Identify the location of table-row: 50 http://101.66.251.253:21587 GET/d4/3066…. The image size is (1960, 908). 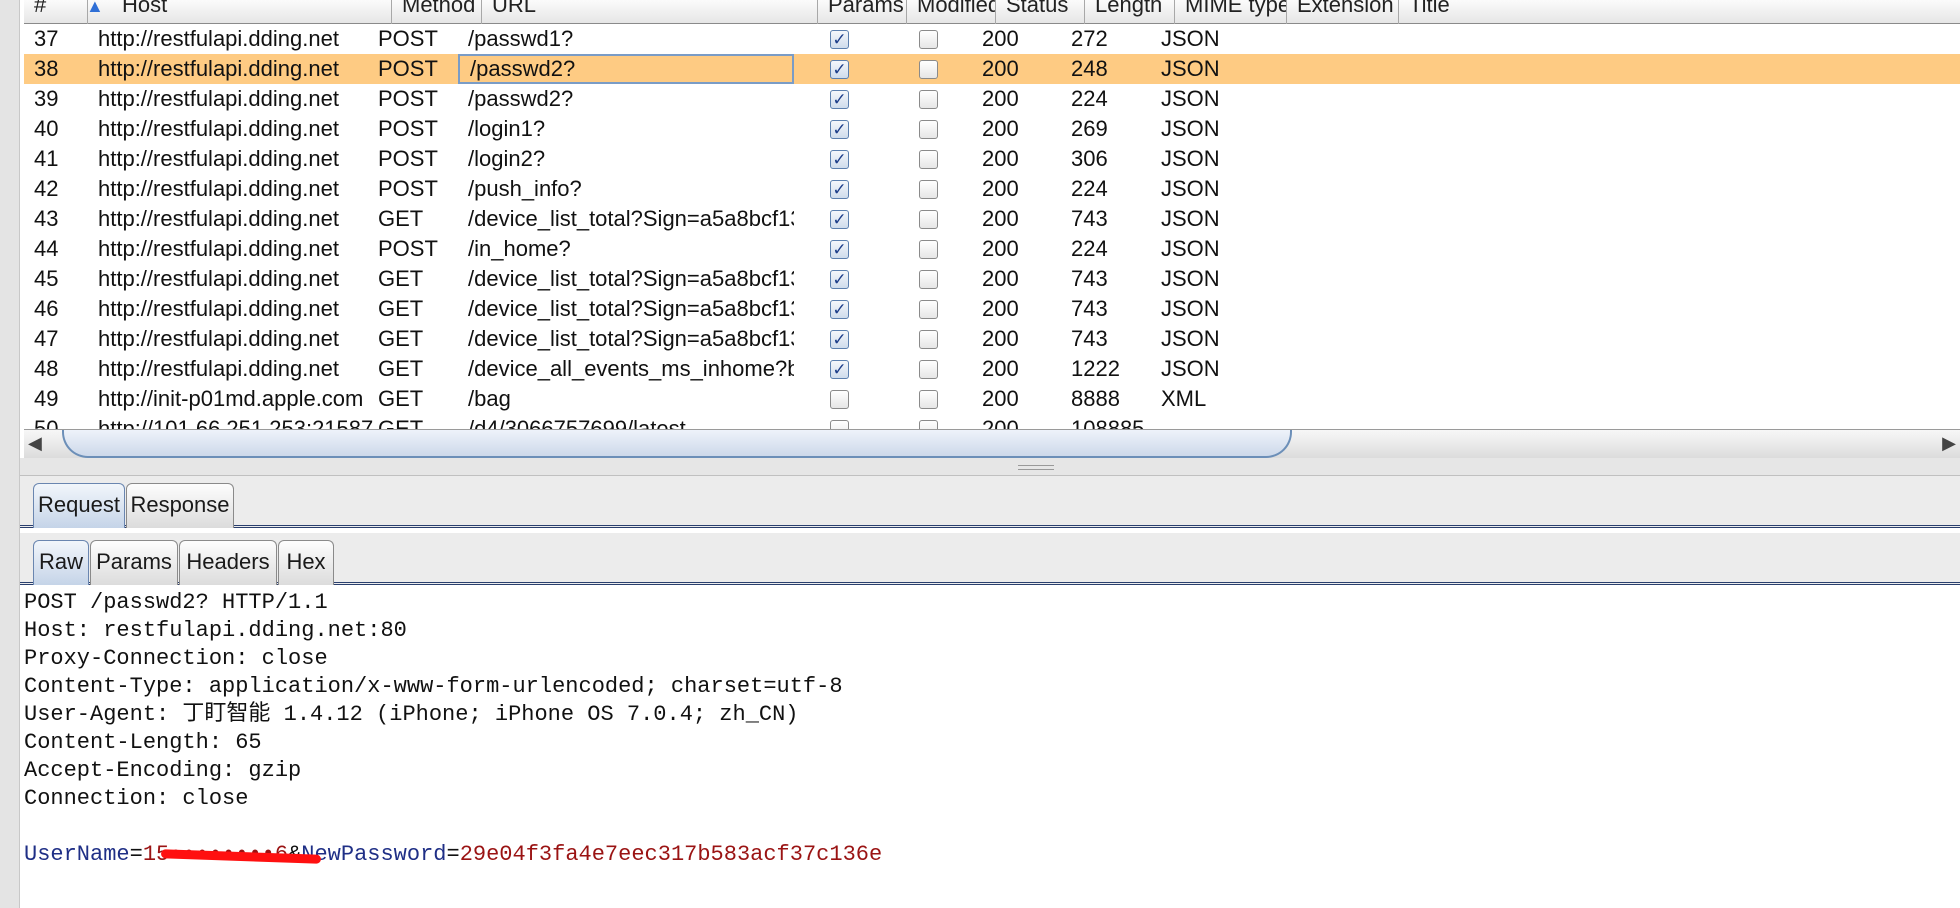
(992, 421).